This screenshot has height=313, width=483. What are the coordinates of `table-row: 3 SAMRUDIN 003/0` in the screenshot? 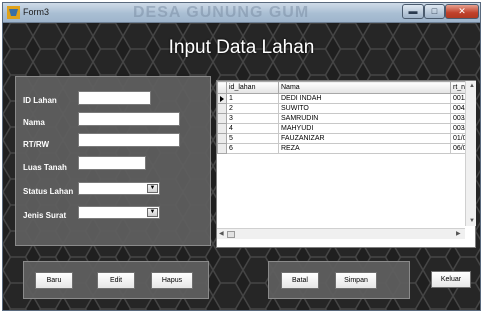 It's located at (344, 118).